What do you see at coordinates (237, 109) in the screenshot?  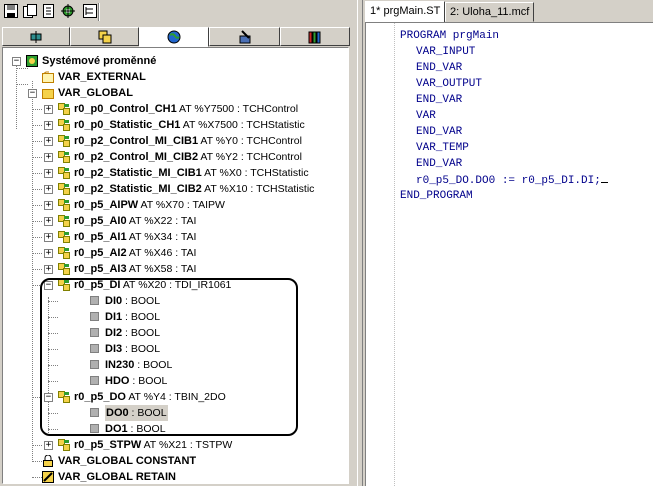 I see `tree-item-type: AT %Y7500 : TCHControl` at bounding box center [237, 109].